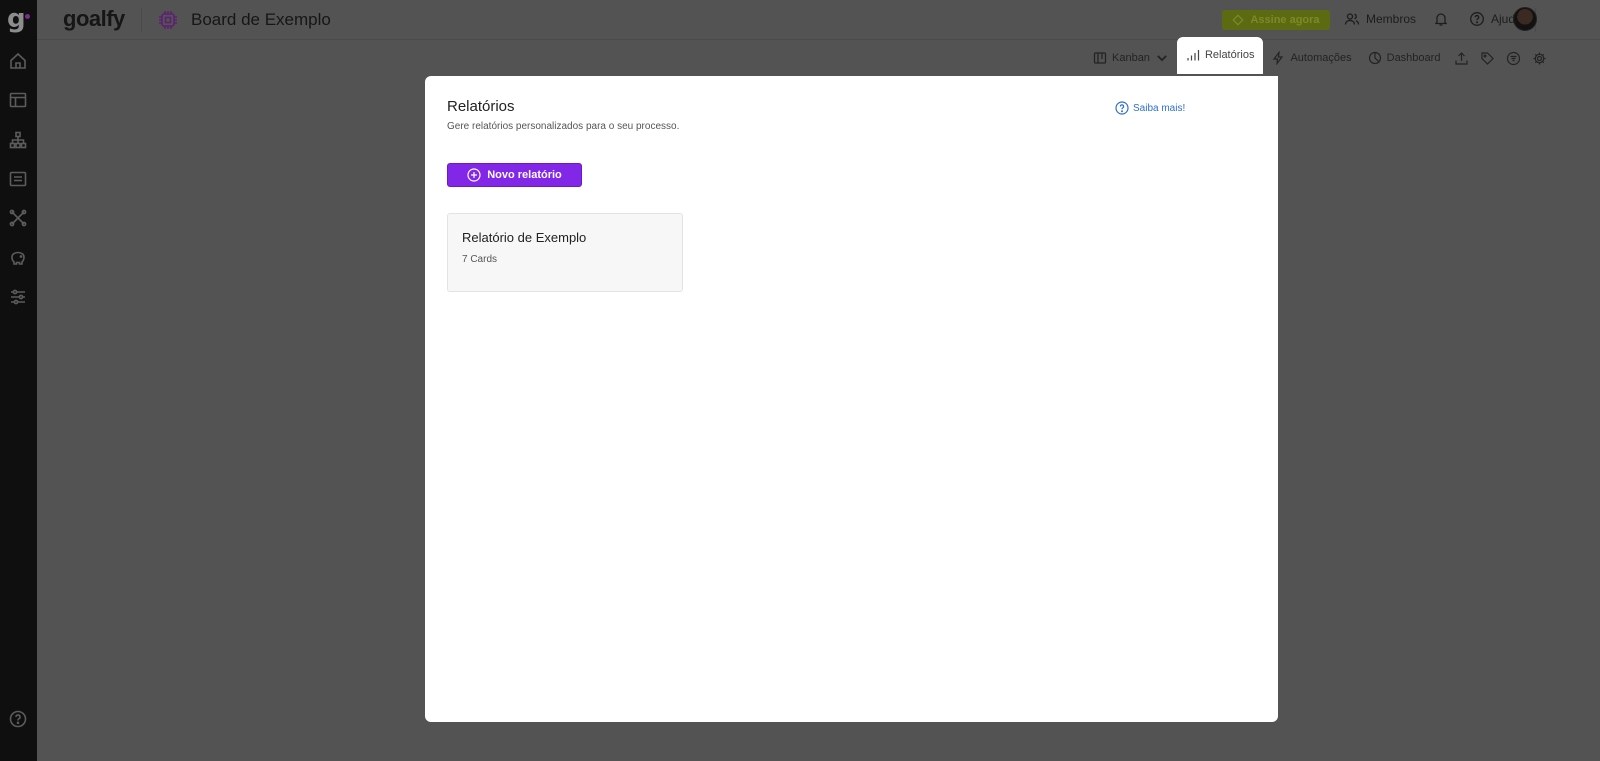 This screenshot has height=761, width=1600. I want to click on upload-icon, so click(1461, 58).